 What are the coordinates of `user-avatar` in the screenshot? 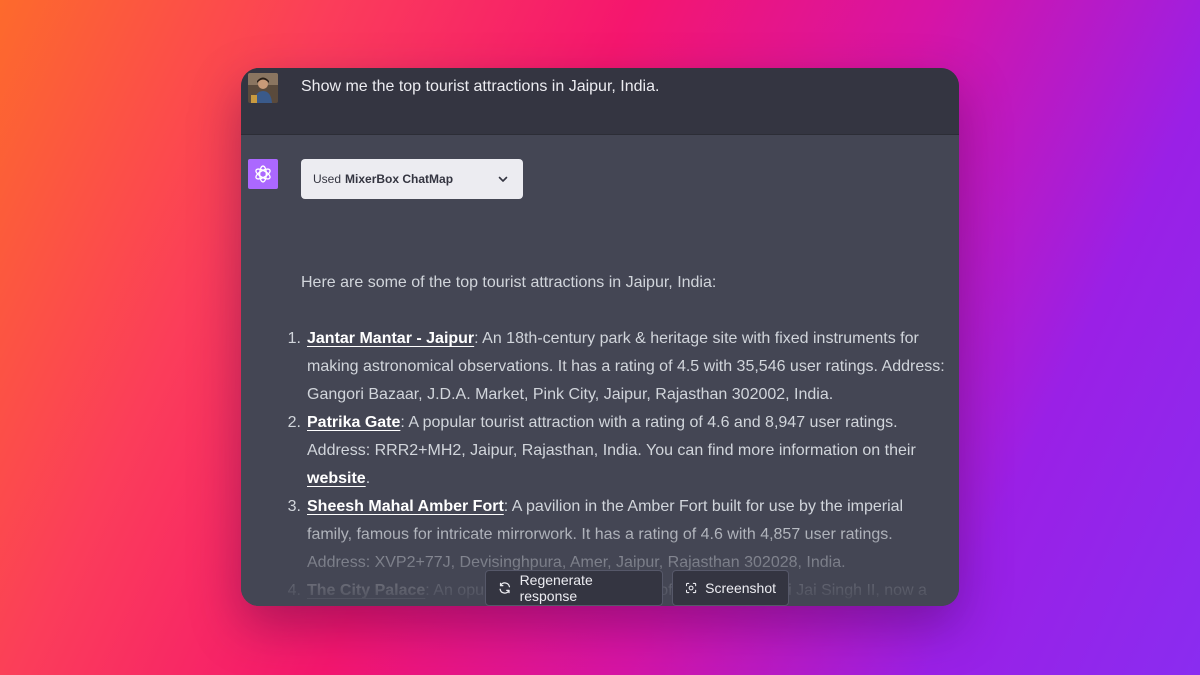 It's located at (263, 88).